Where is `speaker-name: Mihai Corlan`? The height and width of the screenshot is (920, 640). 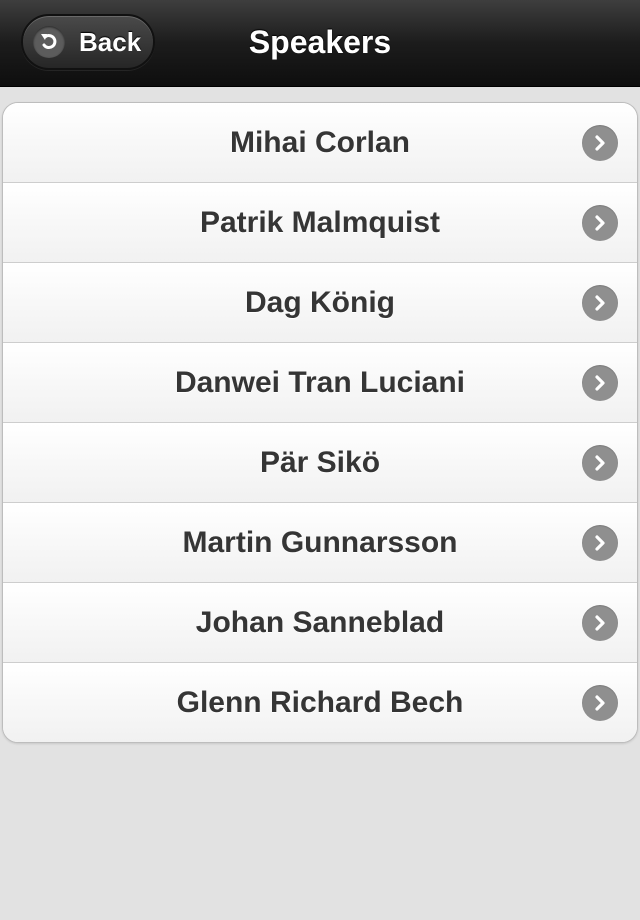
speaker-name: Mihai Corlan is located at coordinates (319, 142).